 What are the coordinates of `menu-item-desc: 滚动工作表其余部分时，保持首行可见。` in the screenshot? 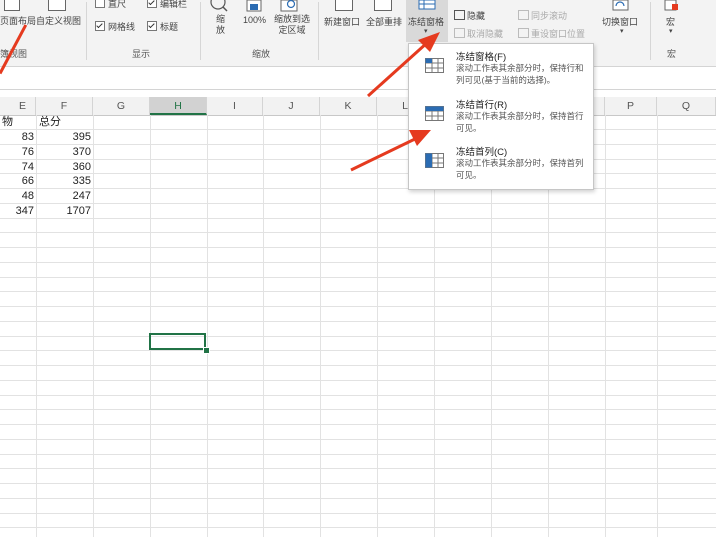 It's located at (520, 122).